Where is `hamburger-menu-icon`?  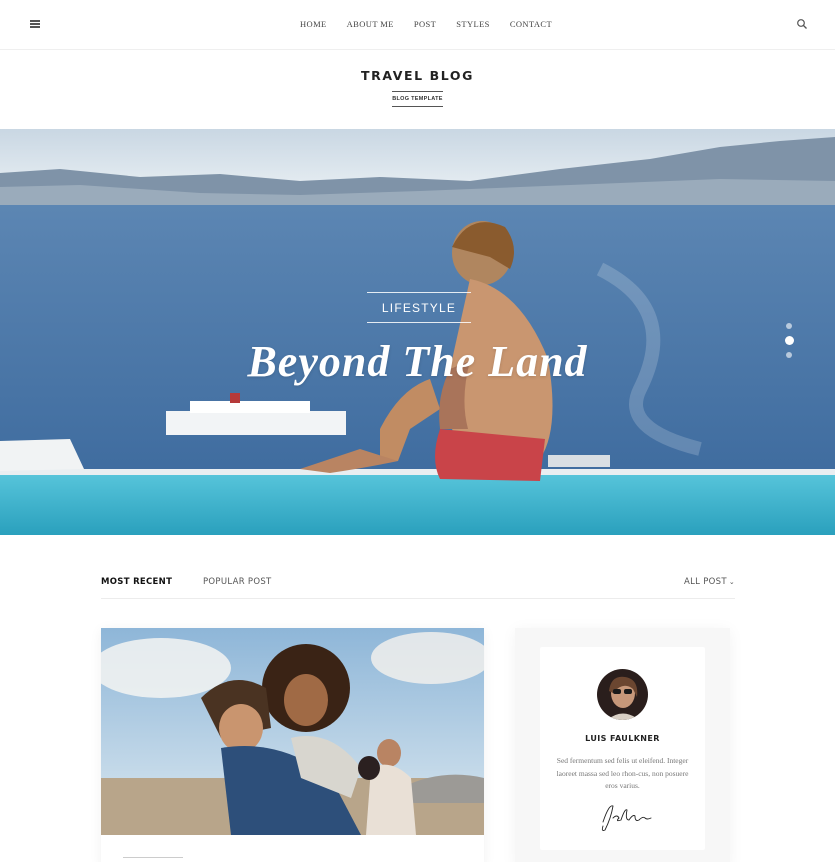
hamburger-menu-icon is located at coordinates (35, 24).